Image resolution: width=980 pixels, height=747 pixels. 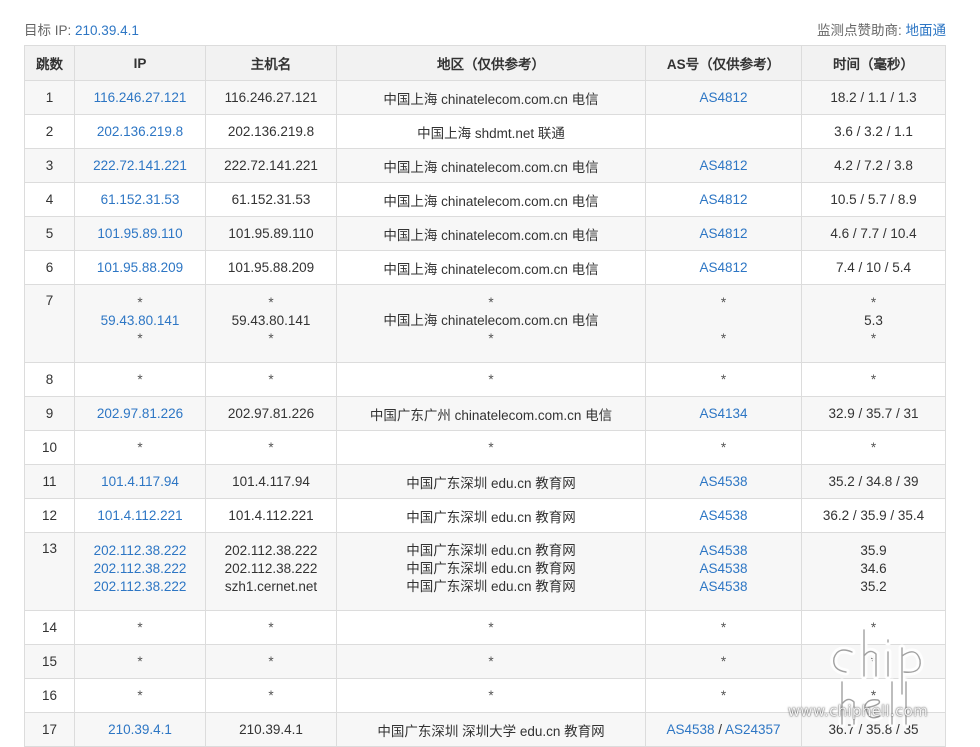 I want to click on table-row: 15 * * * * *, so click(x=485, y=661).